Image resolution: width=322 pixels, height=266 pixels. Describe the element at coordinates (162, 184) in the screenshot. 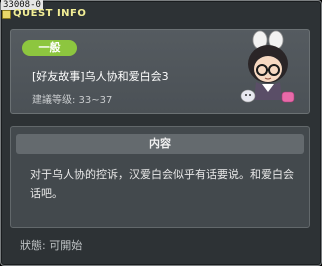

I see `quest-description: 对于乌人协的控诉，汉爱白会似乎有话要说。和爱白会话吧。` at that location.